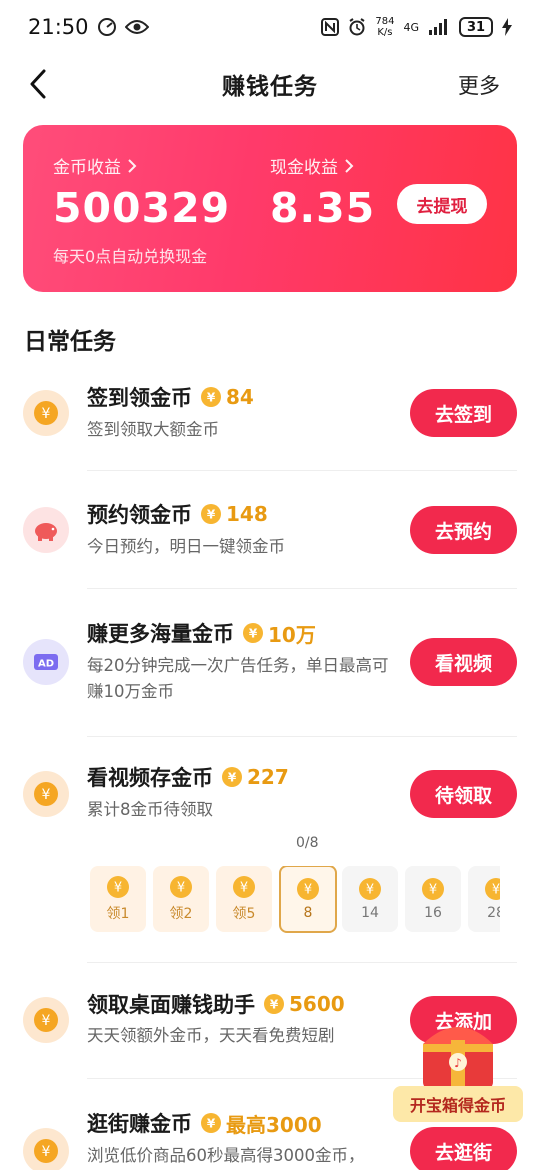  What do you see at coordinates (304, 168) in the screenshot?
I see `cash-earnings-label: 现金收益` at bounding box center [304, 168].